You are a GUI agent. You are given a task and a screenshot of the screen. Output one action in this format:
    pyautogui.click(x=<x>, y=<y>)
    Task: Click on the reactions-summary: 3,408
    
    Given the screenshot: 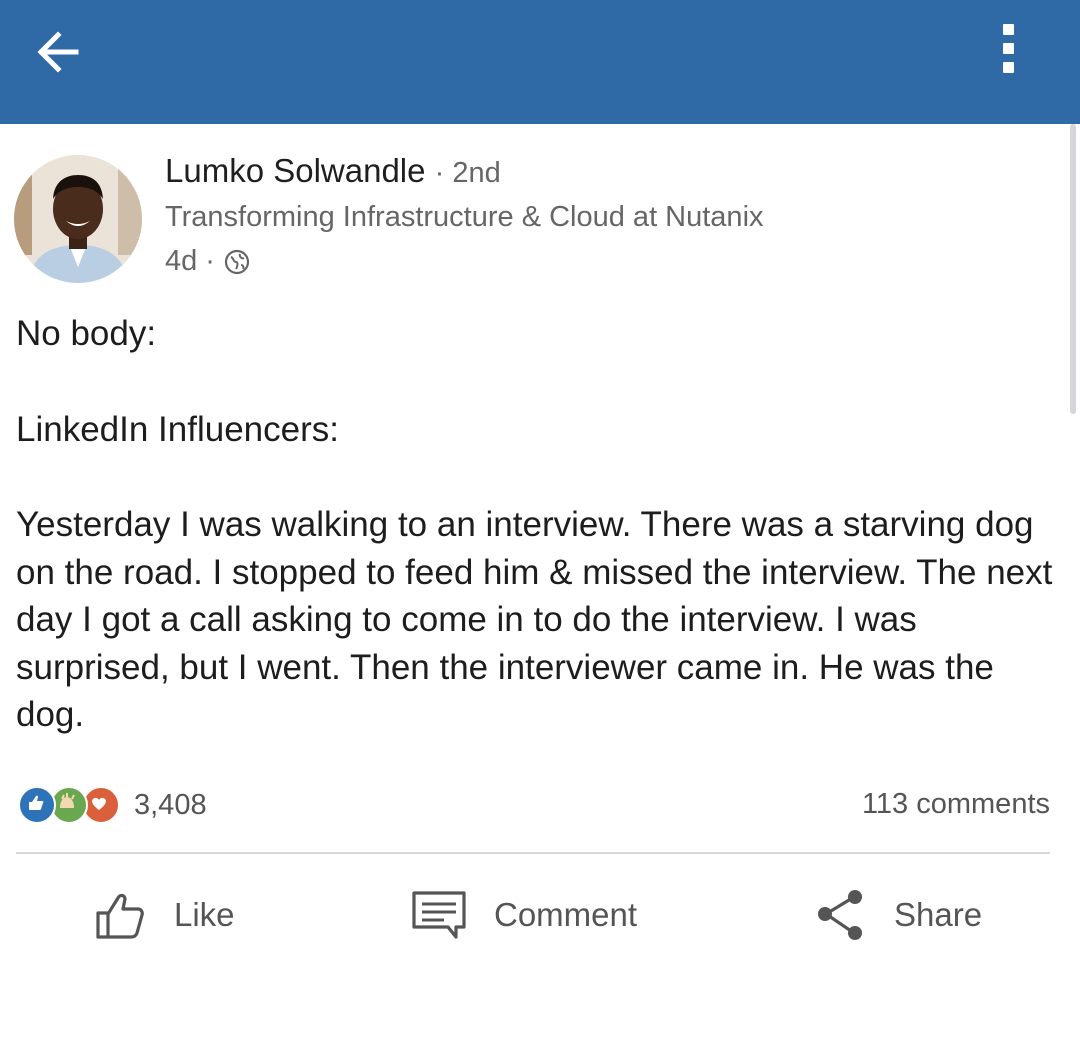 What is the action you would take?
    pyautogui.click(x=112, y=805)
    